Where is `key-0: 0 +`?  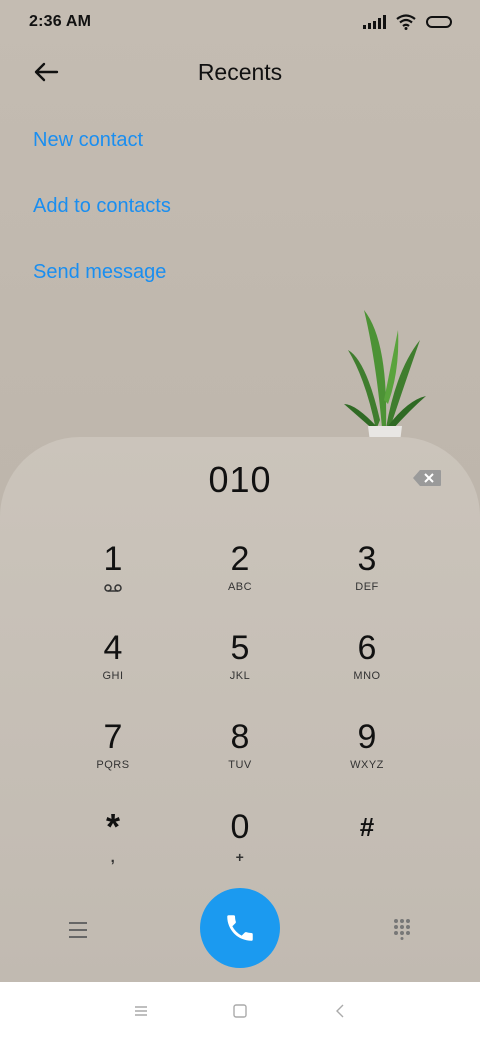
key-0: 0 + is located at coordinates (240, 846).